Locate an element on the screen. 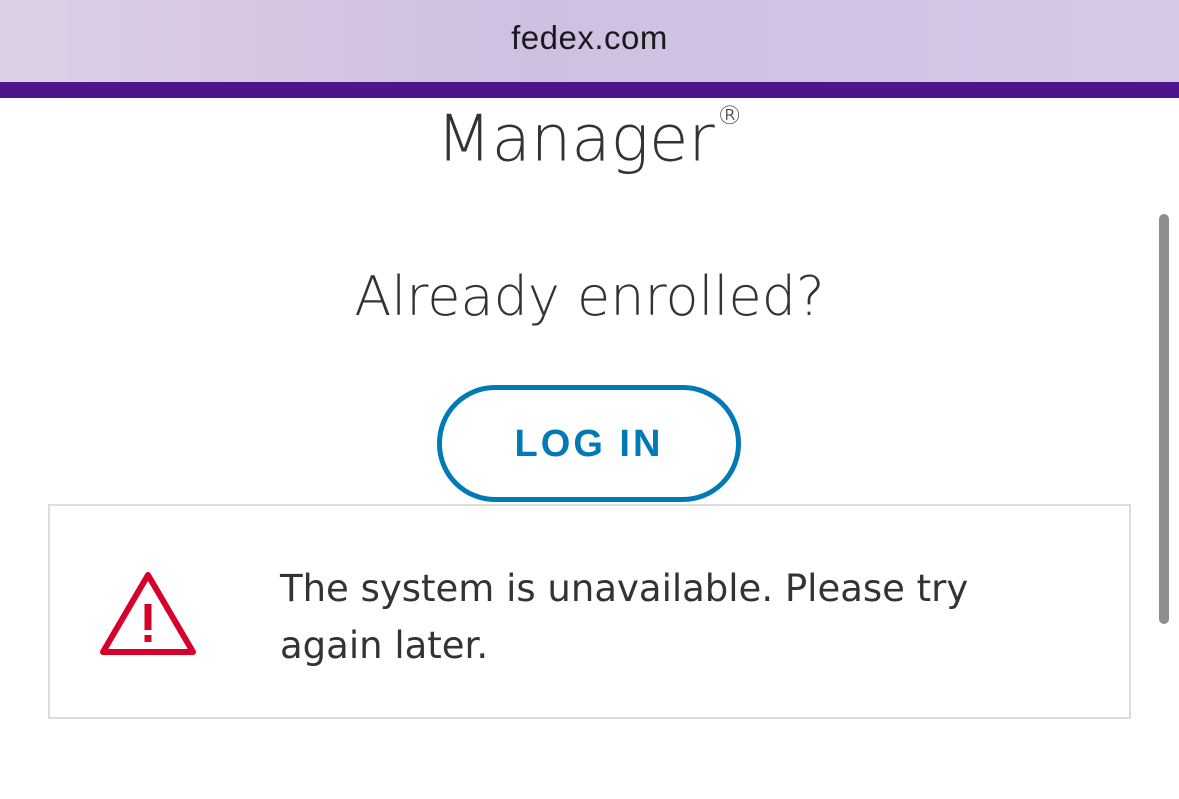 This screenshot has width=1179, height=799. page-title-text: Manager is located at coordinates (575, 139).